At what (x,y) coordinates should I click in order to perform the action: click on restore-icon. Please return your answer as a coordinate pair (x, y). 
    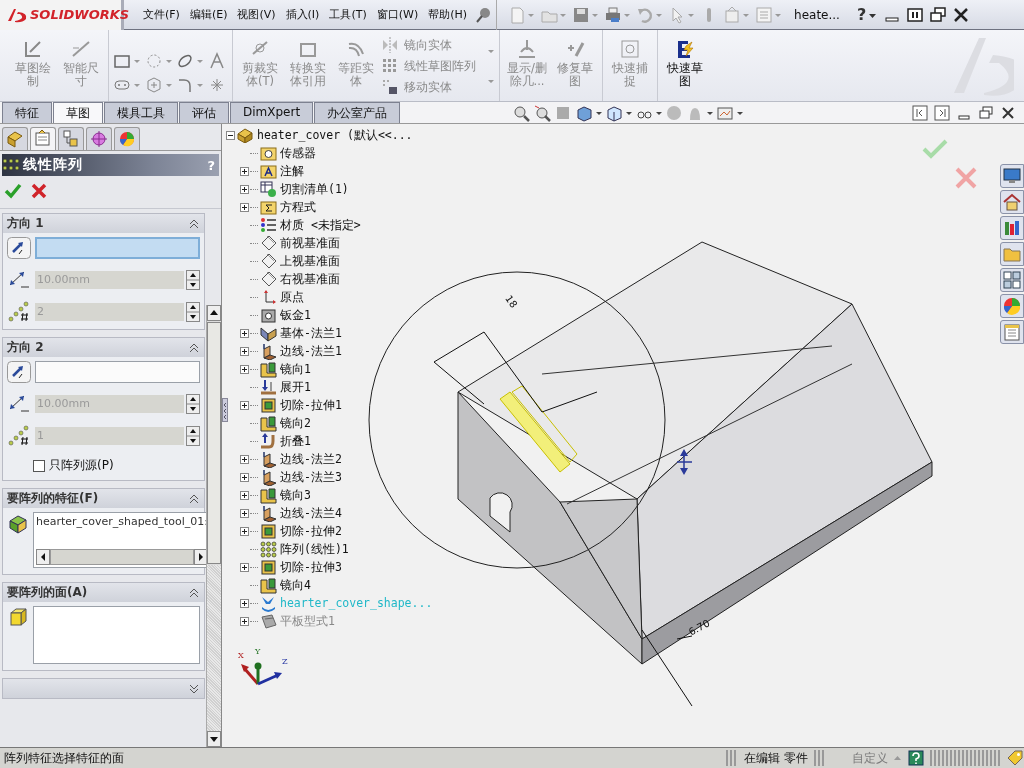
    Looking at the image, I should click on (986, 112).